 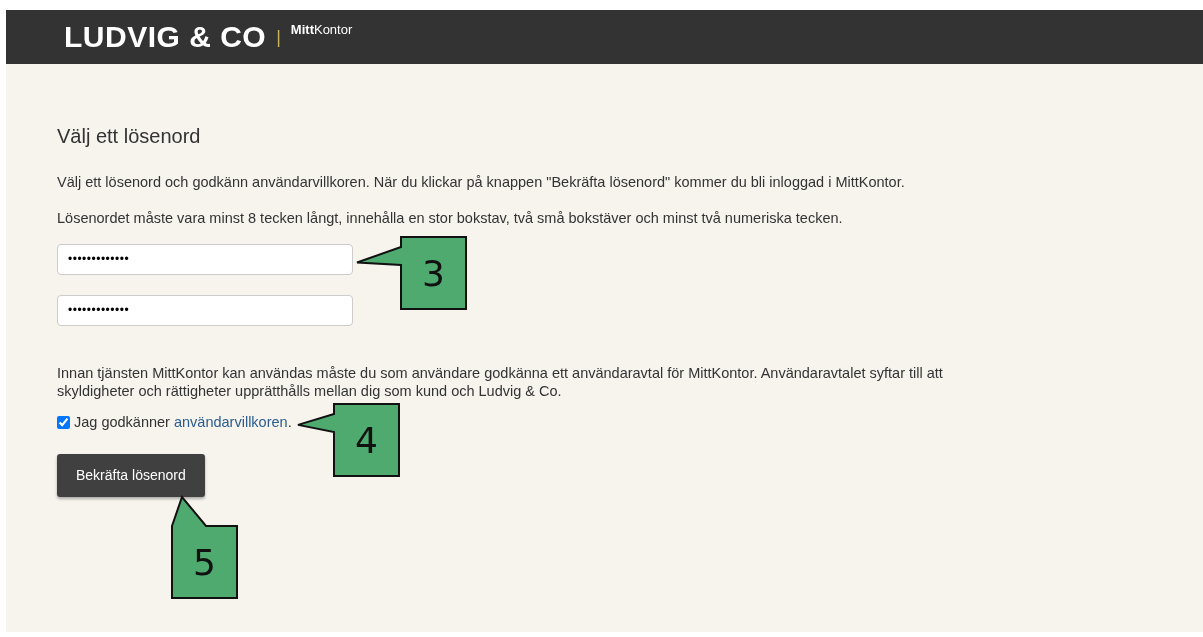 What do you see at coordinates (63, 423) in the screenshot?
I see `consent-checkbox` at bounding box center [63, 423].